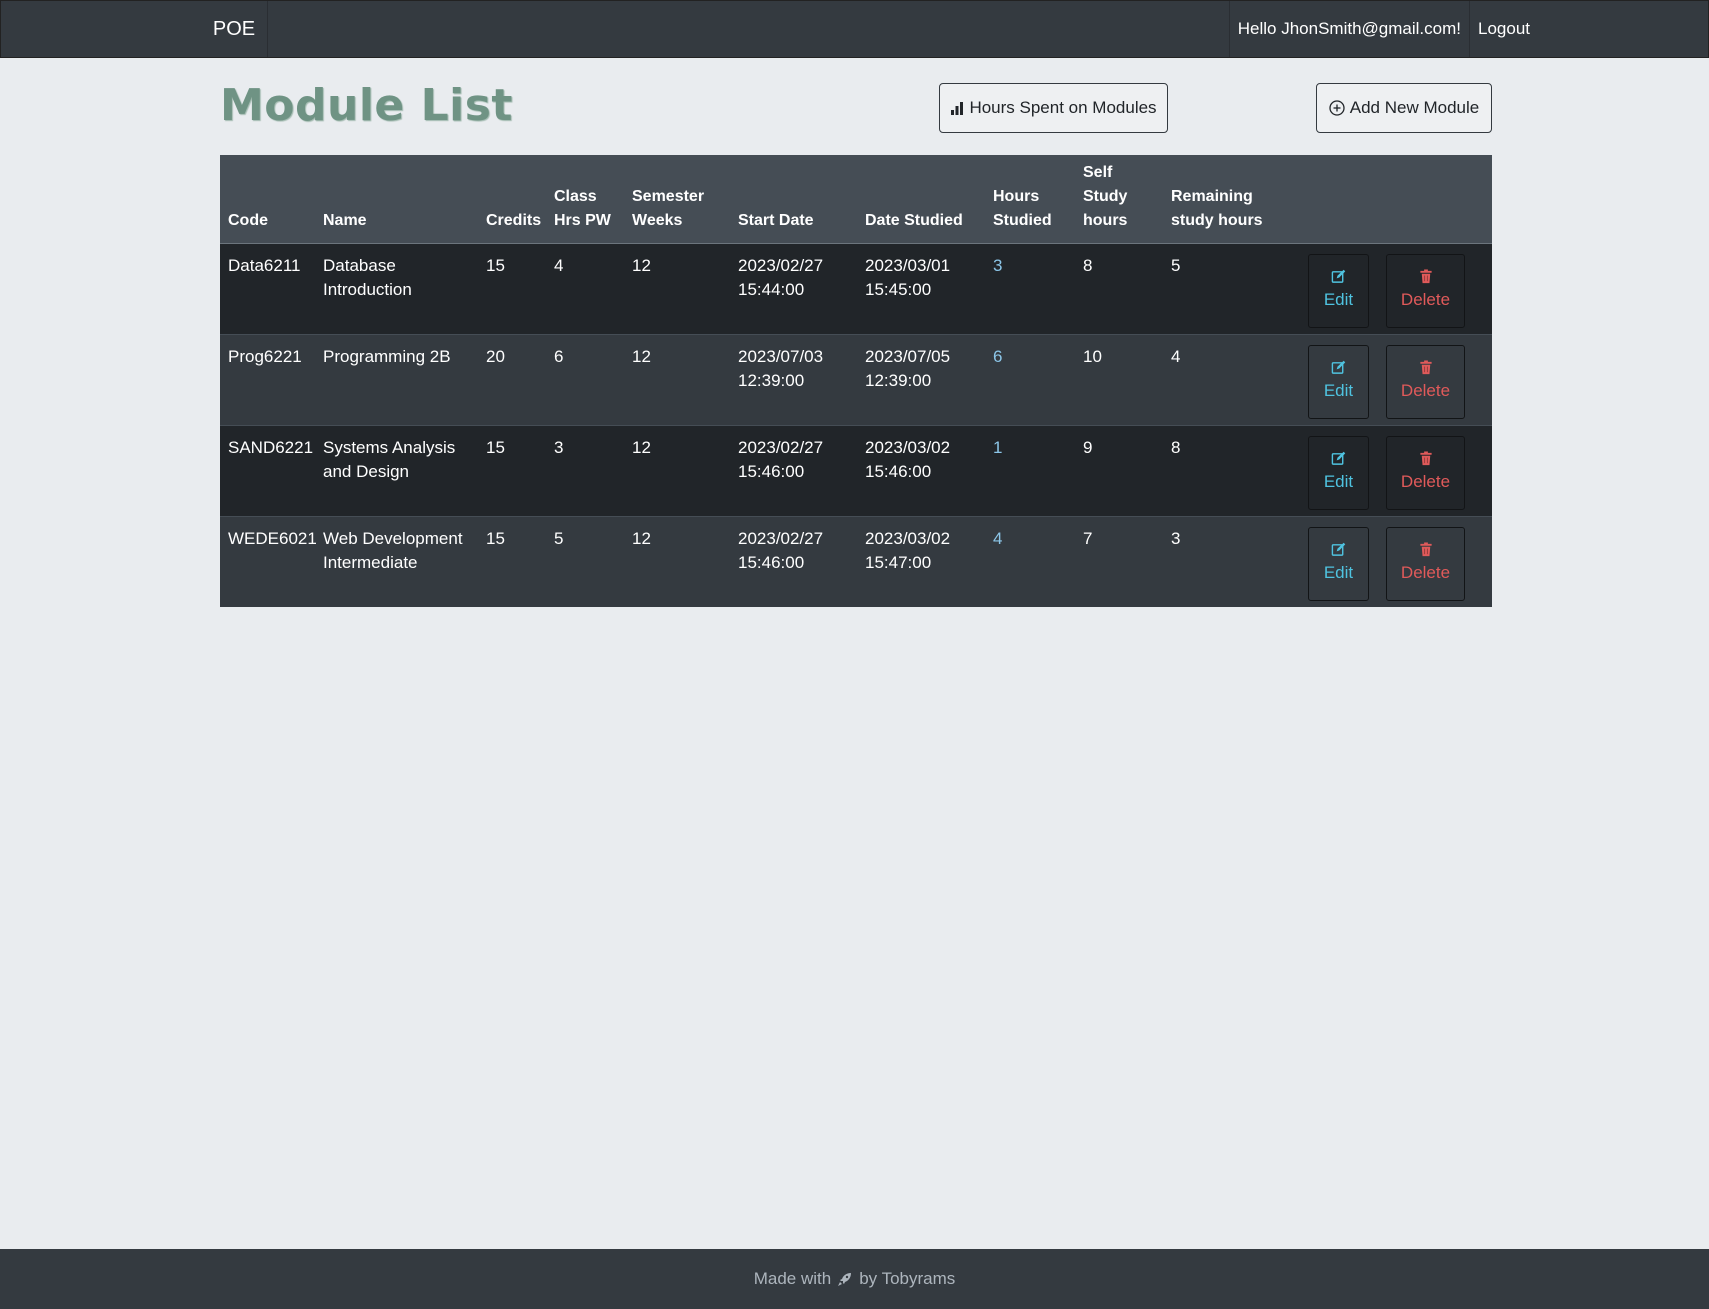 This screenshot has width=1709, height=1309. I want to click on add-new-module-button: Add New Module, so click(1404, 108).